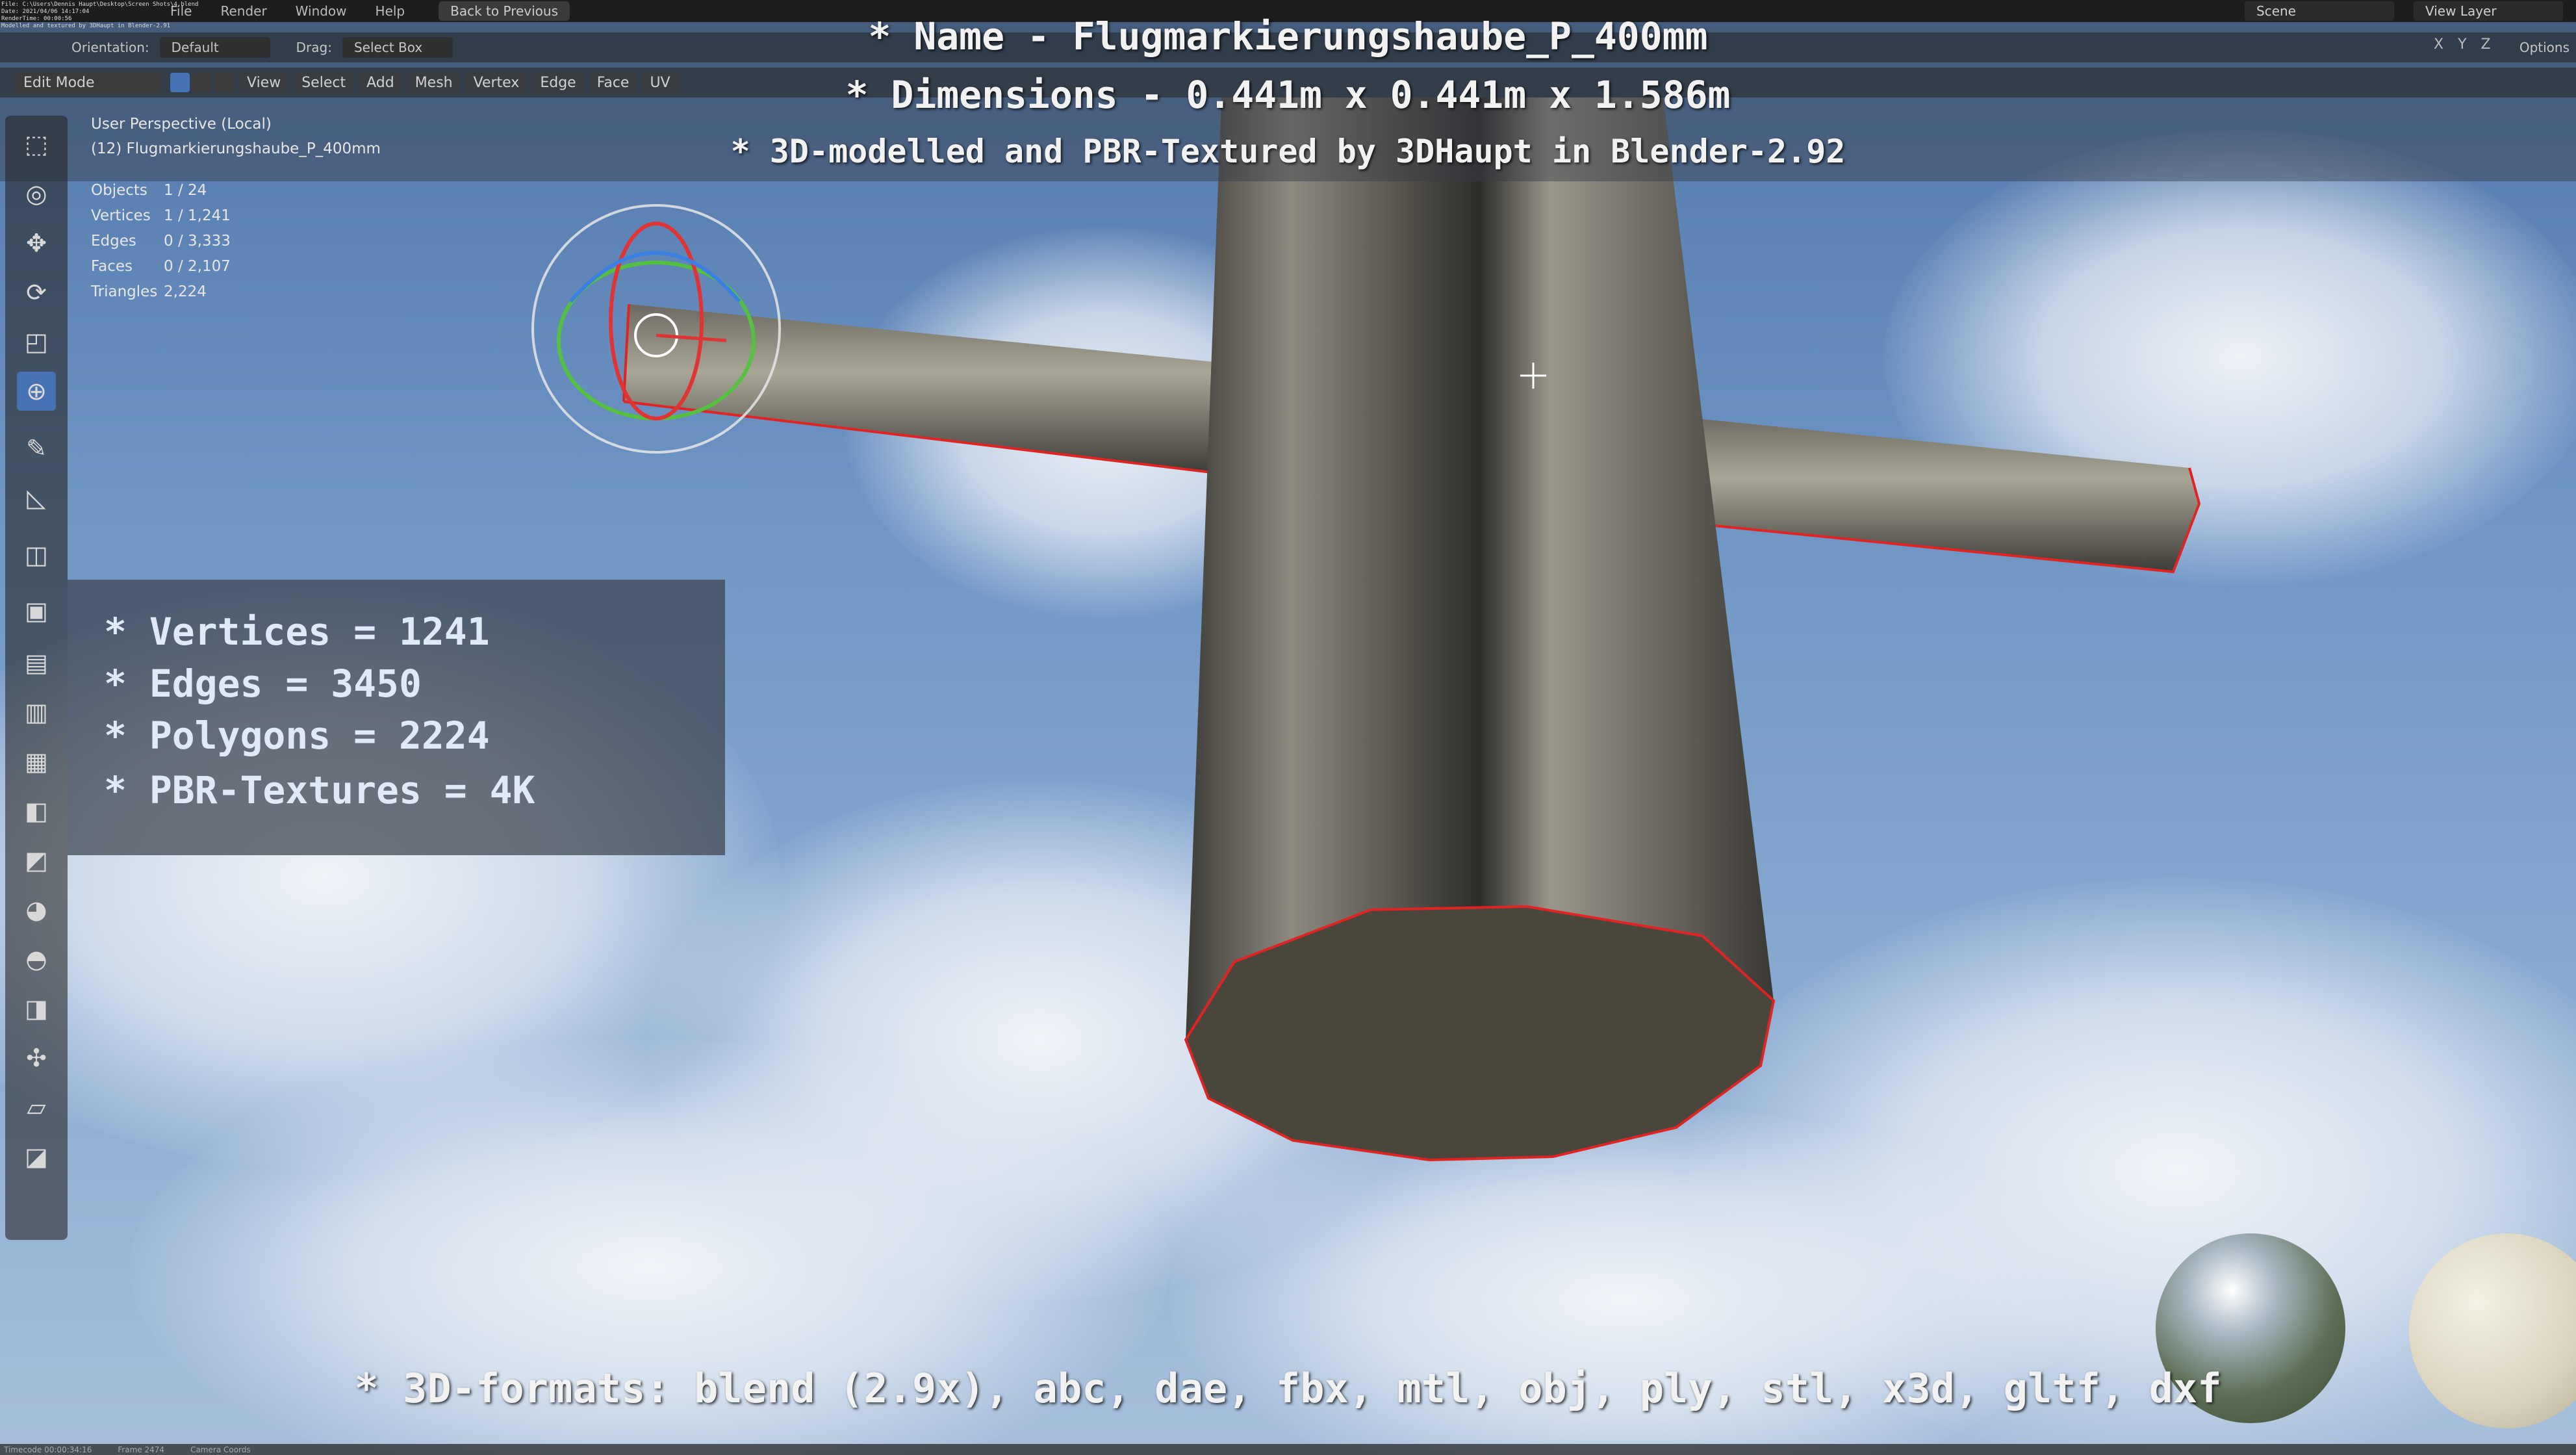 The width and height of the screenshot is (2576, 1455). I want to click on rotate-gizmo, so click(656, 329).